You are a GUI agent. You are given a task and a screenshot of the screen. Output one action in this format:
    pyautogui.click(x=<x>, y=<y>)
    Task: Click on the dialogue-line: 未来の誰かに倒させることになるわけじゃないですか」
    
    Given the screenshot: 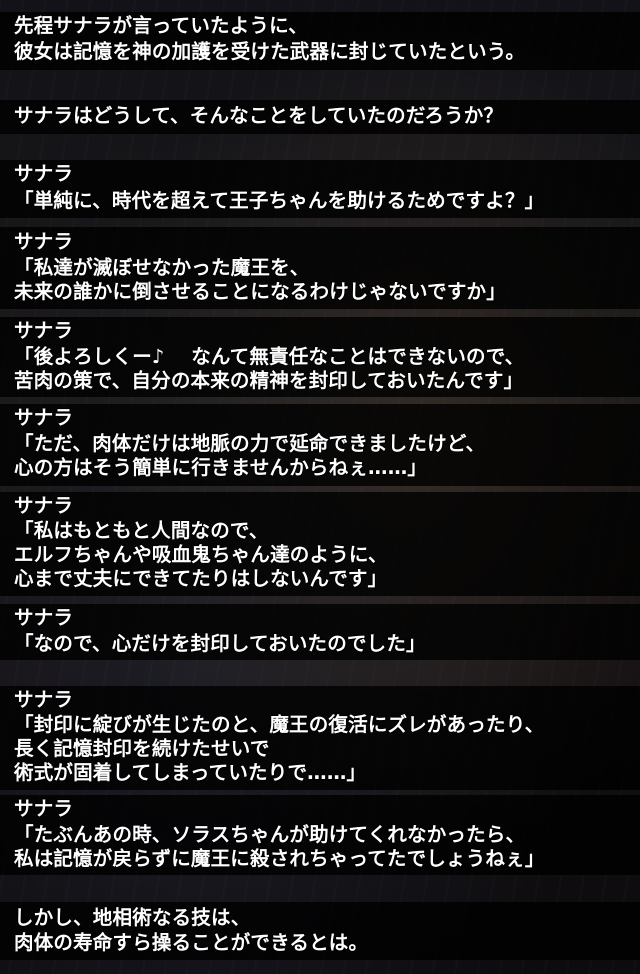 What is the action you would take?
    pyautogui.click(x=260, y=291)
    